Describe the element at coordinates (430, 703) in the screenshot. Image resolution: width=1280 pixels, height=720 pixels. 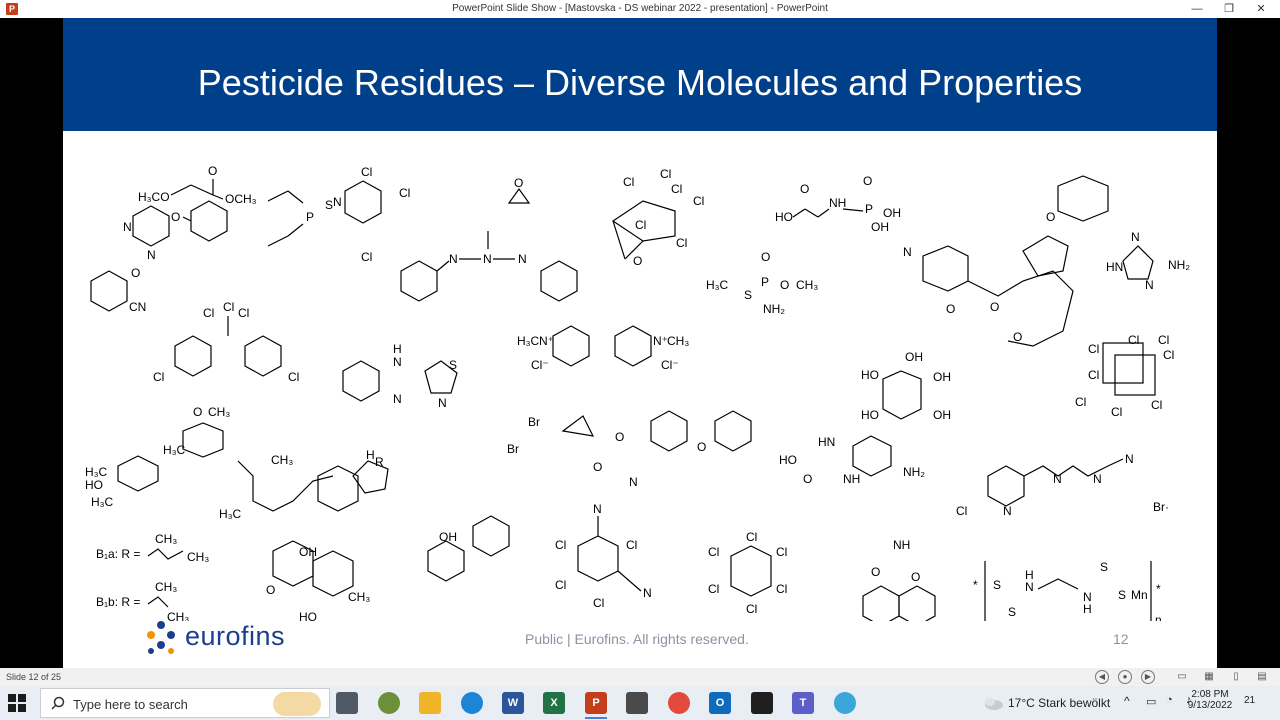
I see `file-explorer-icon` at that location.